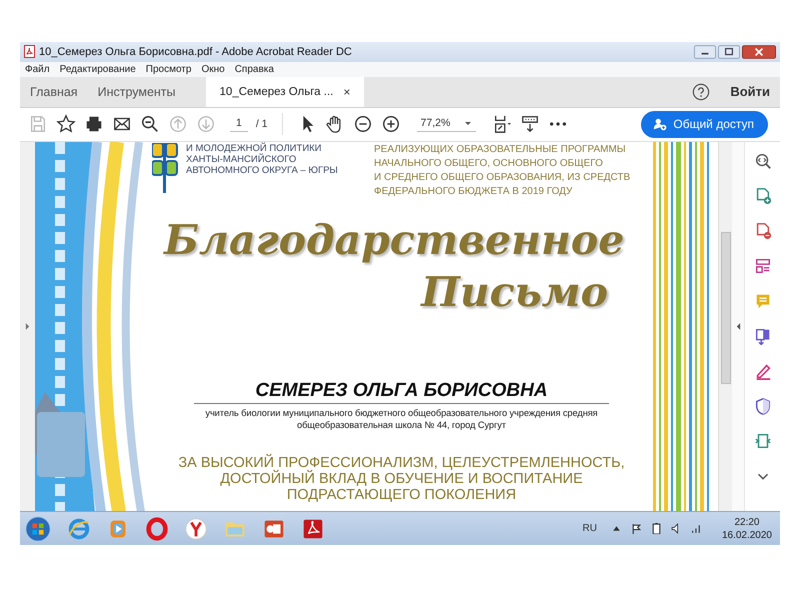 The height and width of the screenshot is (600, 800). What do you see at coordinates (401, 412) in the screenshot?
I see `position-text: учитель биологии муниципального бюджетного общеобразовательного учреждения средняя` at bounding box center [401, 412].